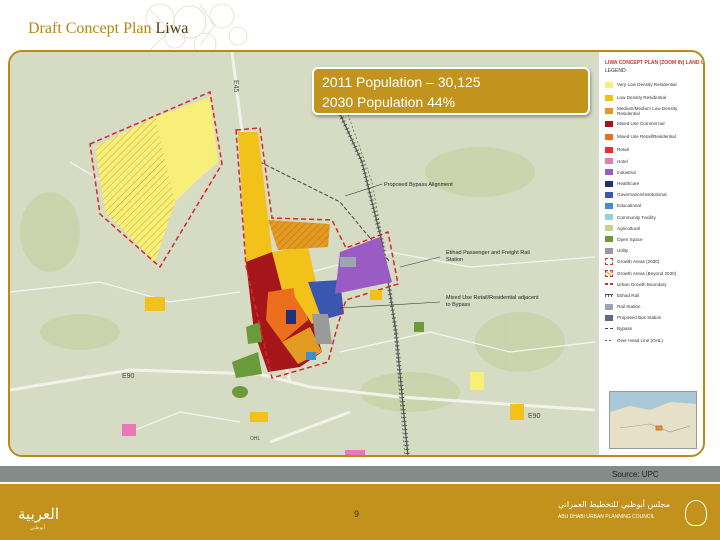 Image resolution: width=720 pixels, height=540 pixels. Describe the element at coordinates (696, 513) in the screenshot. I see `emblem-icon` at that location.